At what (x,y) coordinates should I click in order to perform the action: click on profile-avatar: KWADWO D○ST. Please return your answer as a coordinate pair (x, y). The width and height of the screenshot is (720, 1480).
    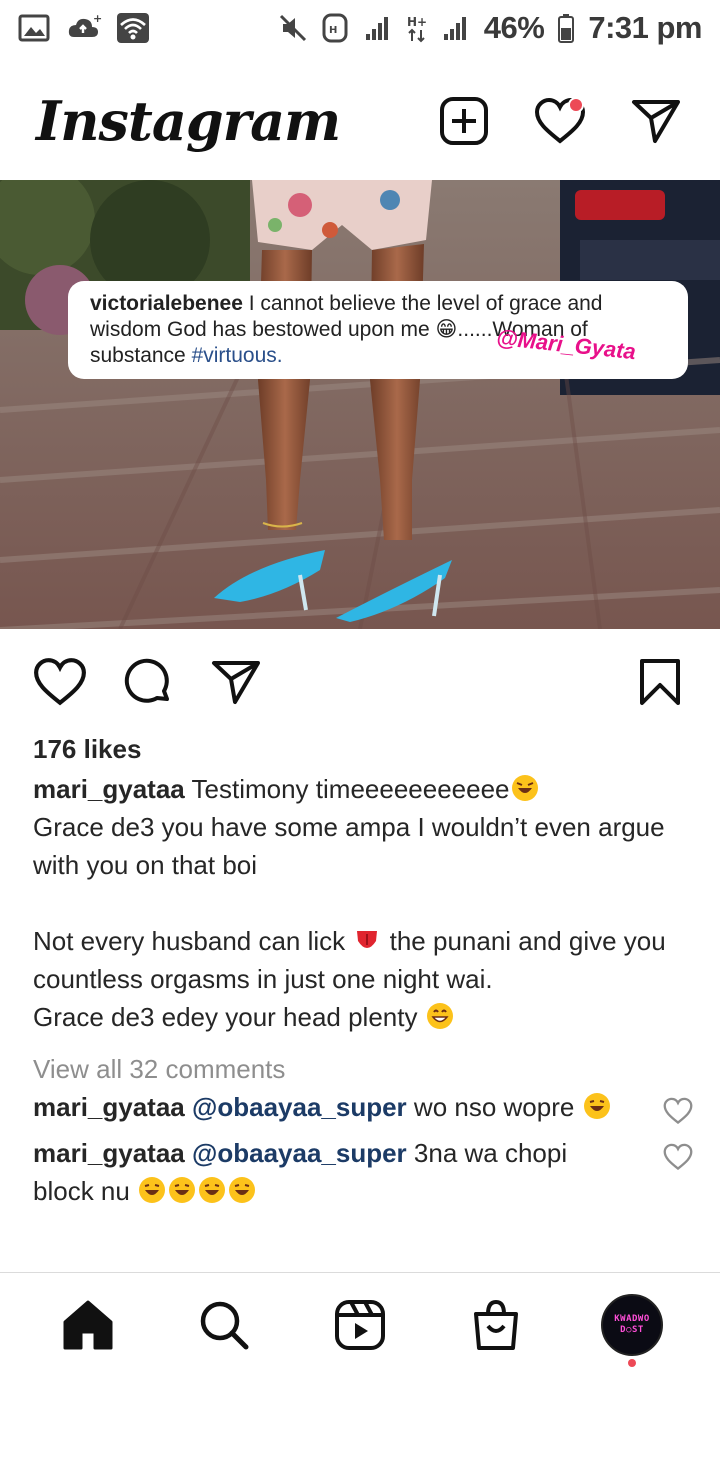
    Looking at the image, I should click on (632, 1324).